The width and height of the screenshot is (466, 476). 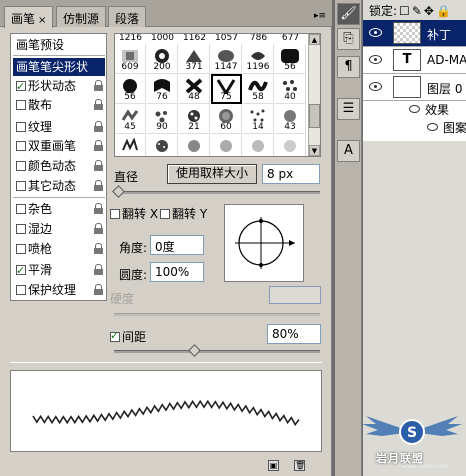 What do you see at coordinates (59, 186) in the screenshot?
I see `other-dynamics-item: 其它动态` at bounding box center [59, 186].